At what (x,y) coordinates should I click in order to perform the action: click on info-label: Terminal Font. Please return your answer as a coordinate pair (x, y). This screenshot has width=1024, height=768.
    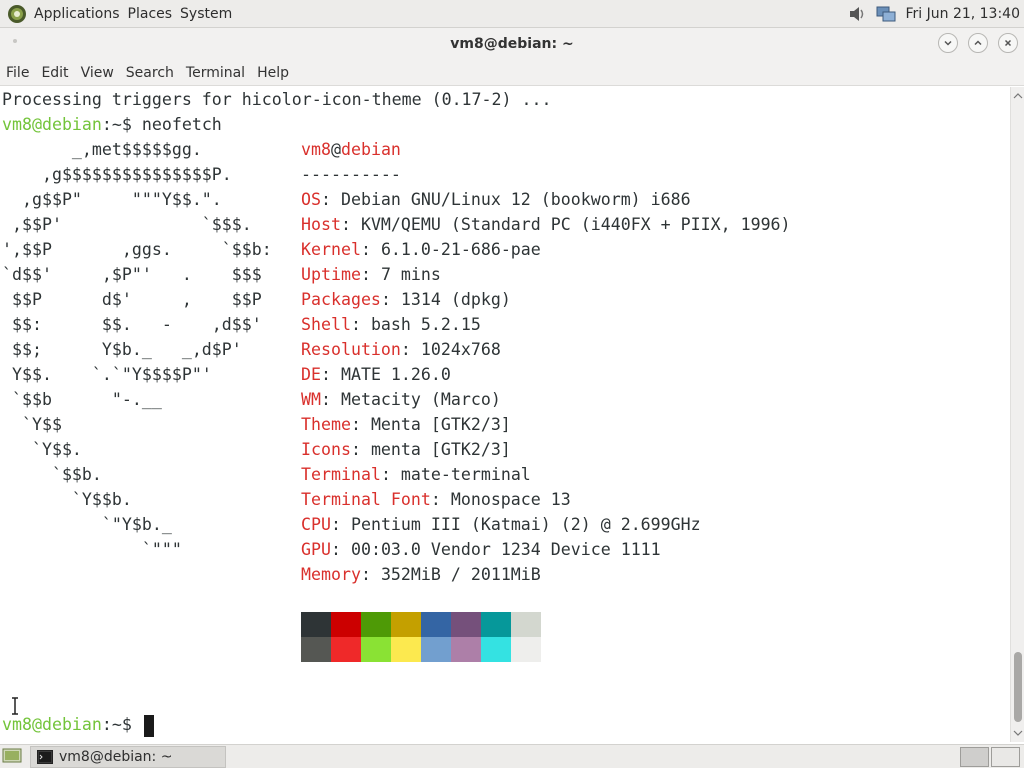
    Looking at the image, I should click on (366, 499).